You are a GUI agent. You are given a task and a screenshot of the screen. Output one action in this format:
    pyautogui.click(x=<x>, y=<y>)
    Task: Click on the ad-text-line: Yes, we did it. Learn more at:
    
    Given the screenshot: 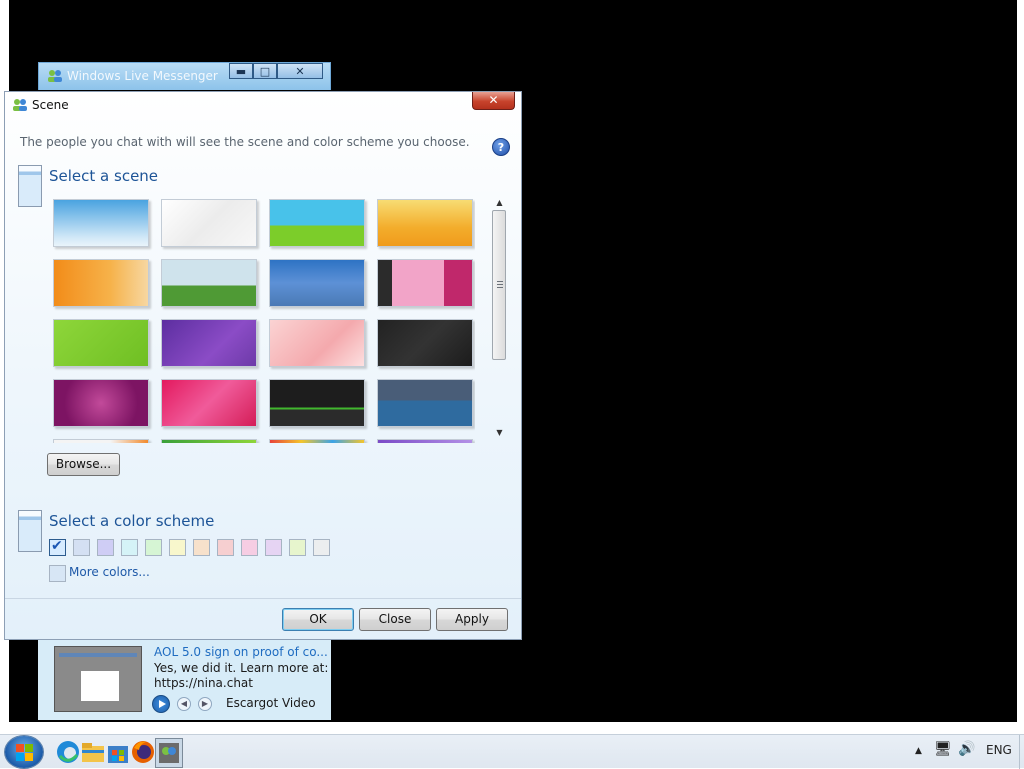 What is the action you would take?
    pyautogui.click(x=241, y=668)
    